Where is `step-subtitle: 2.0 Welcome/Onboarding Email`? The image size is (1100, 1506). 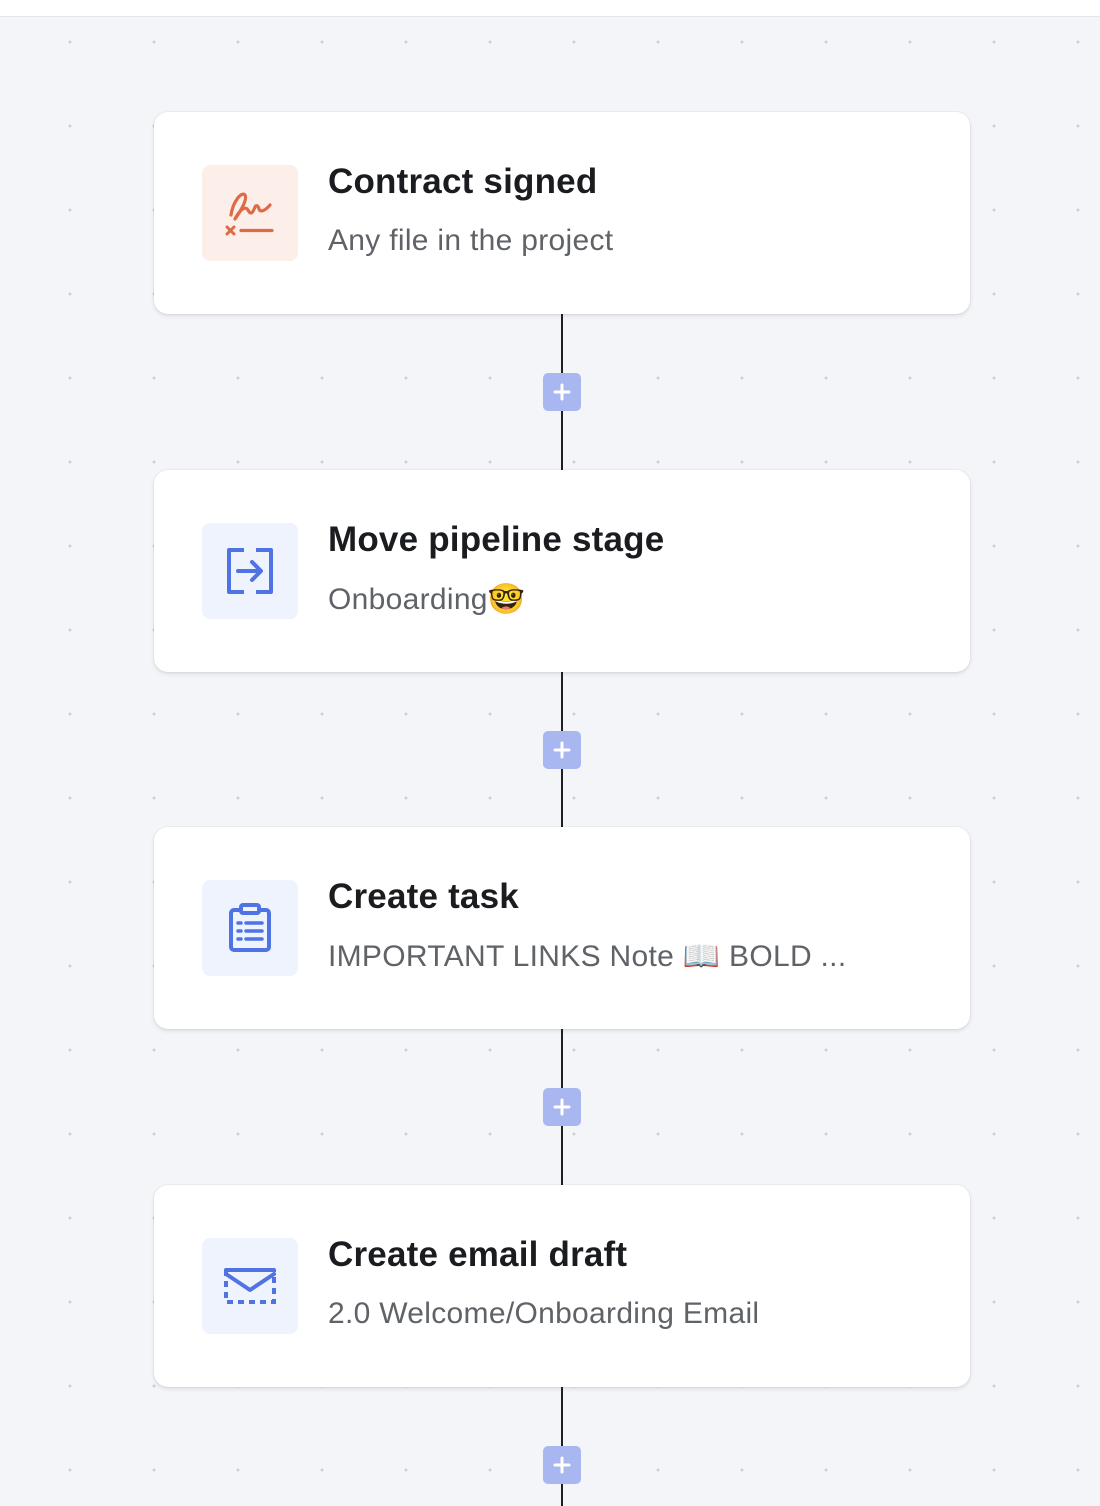 step-subtitle: 2.0 Welcome/Onboarding Email is located at coordinates (544, 1313).